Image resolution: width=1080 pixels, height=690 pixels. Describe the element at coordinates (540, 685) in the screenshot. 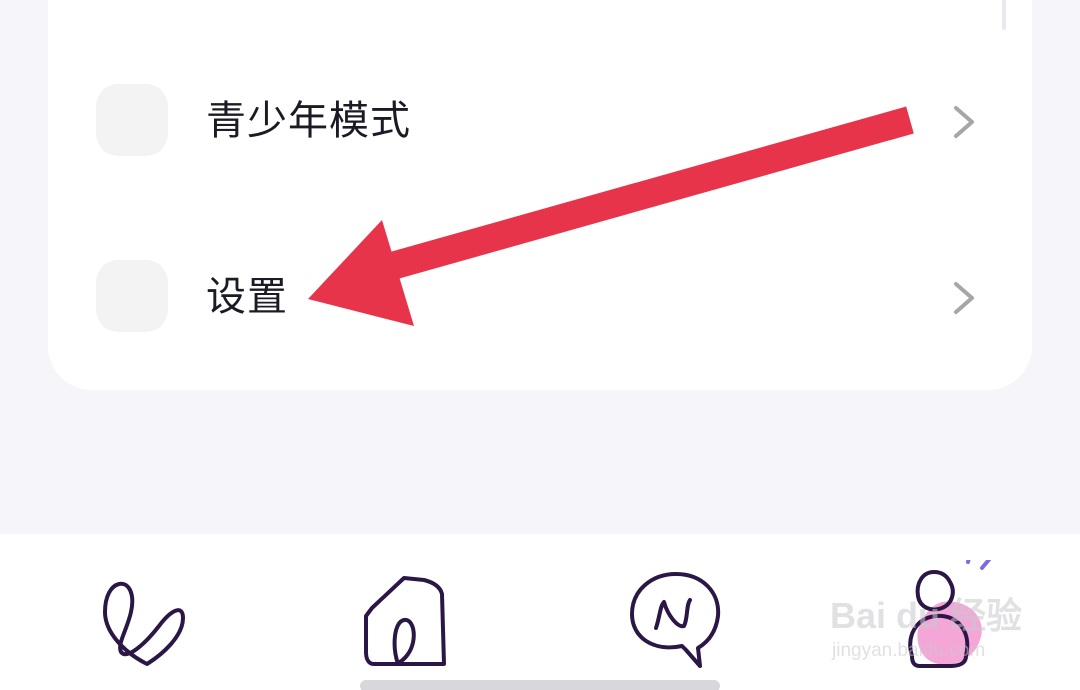

I see `home-indicator` at that location.